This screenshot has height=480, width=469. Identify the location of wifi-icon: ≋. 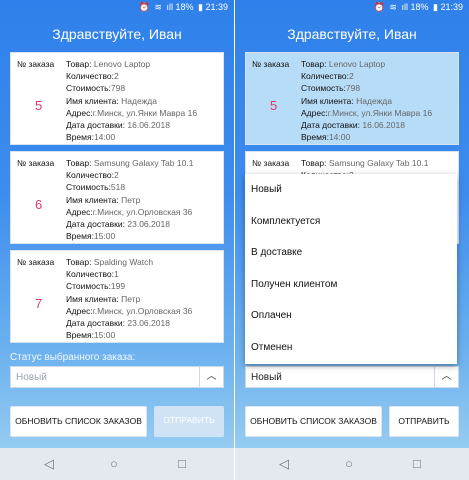
(393, 7).